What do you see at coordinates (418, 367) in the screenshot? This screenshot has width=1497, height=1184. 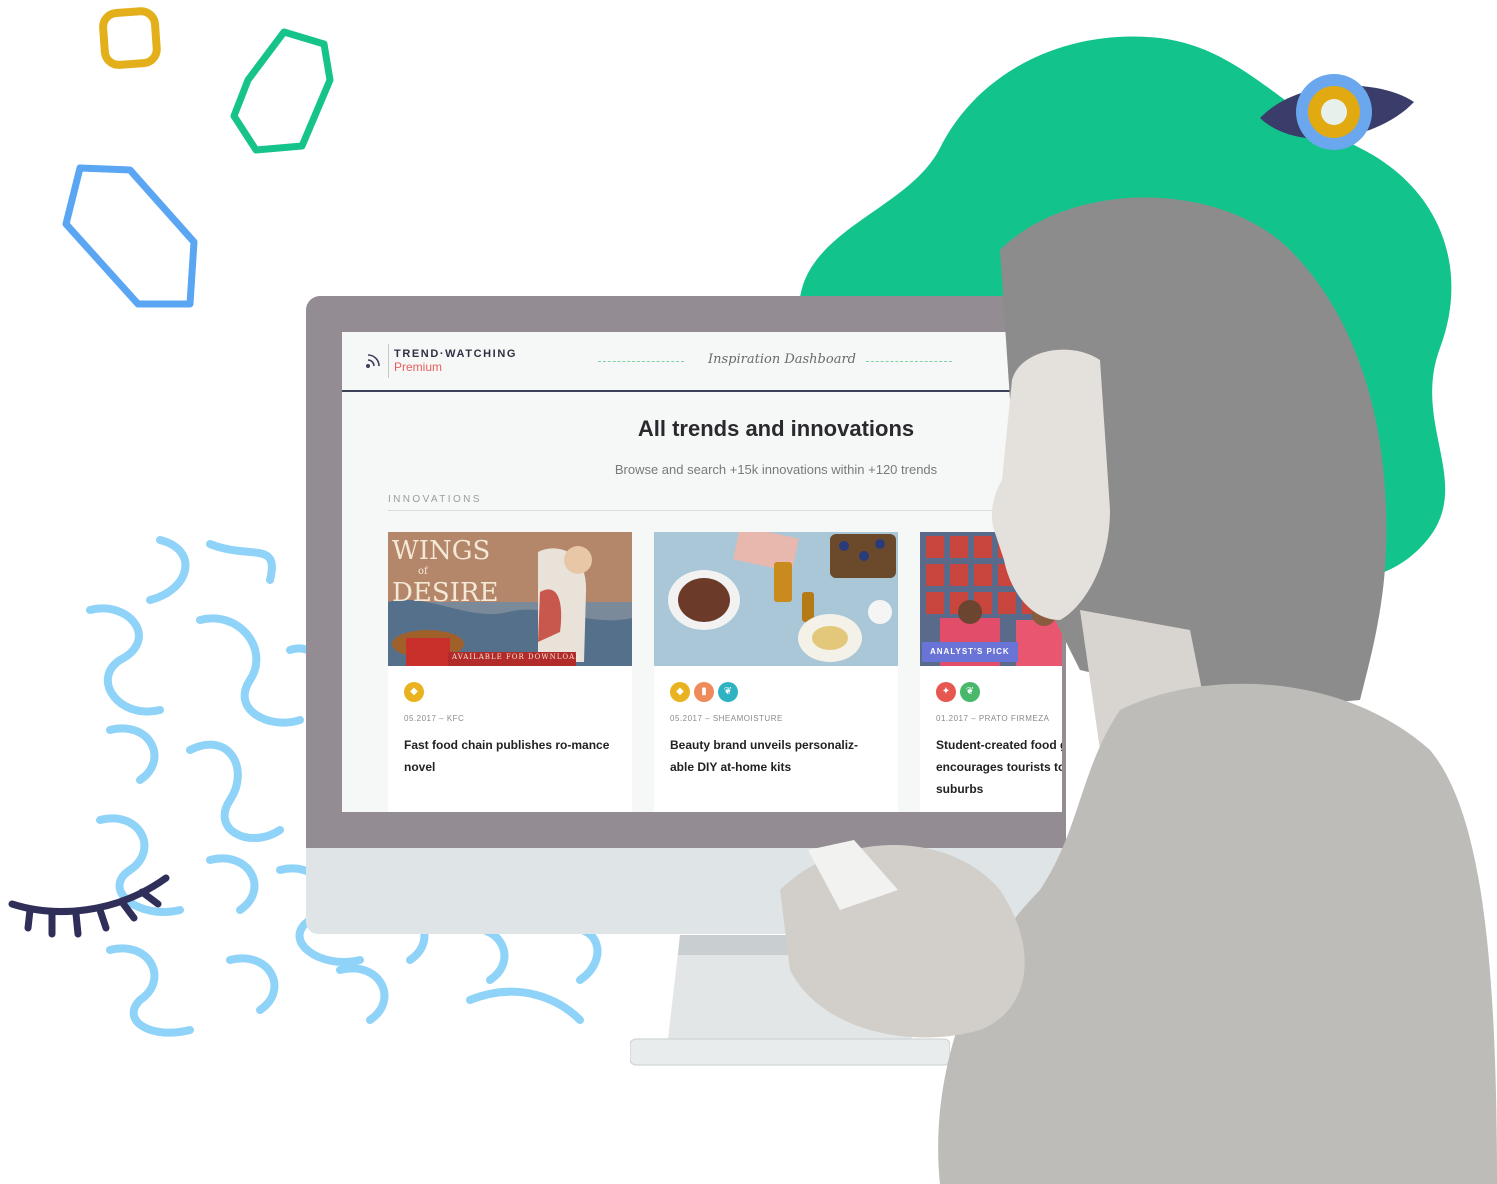 I see `brand-tier: Premium` at bounding box center [418, 367].